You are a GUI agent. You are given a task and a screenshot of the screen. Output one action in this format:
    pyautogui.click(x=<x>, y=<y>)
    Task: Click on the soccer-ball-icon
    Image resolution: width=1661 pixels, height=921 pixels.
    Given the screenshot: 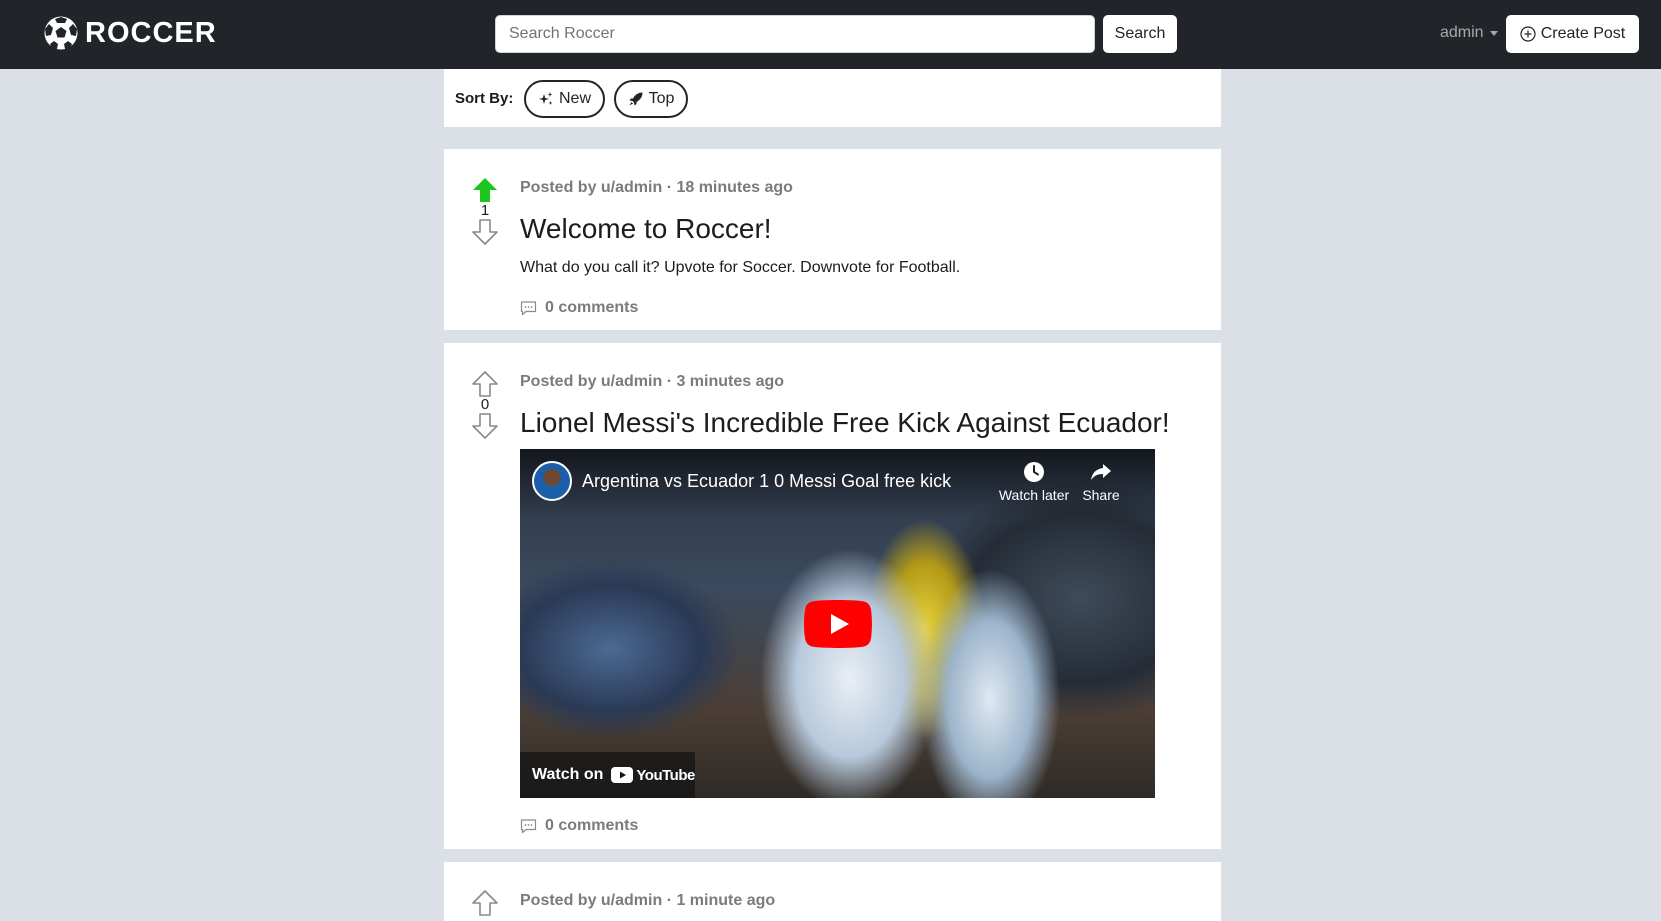 What is the action you would take?
    pyautogui.click(x=61, y=33)
    